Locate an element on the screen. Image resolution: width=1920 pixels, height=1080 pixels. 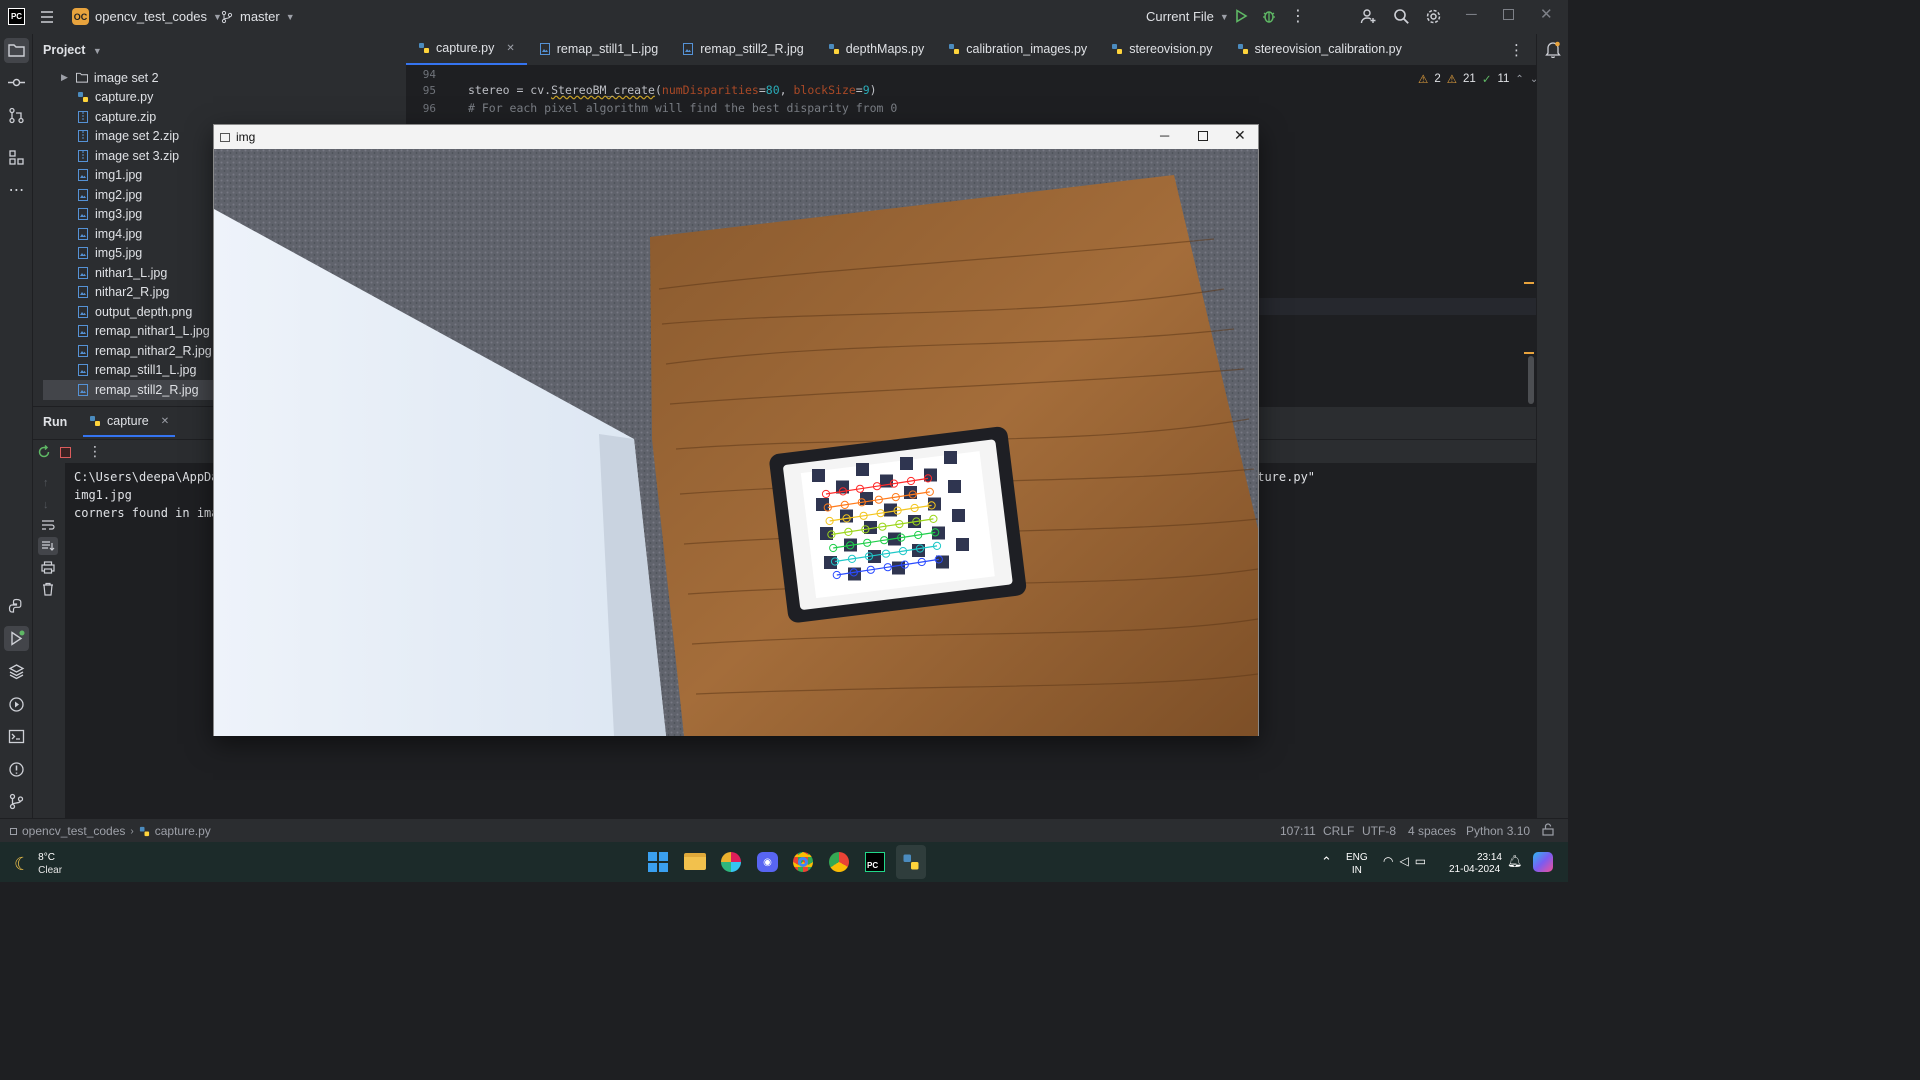
soft-wrap-button is located at coordinates (48, 526).